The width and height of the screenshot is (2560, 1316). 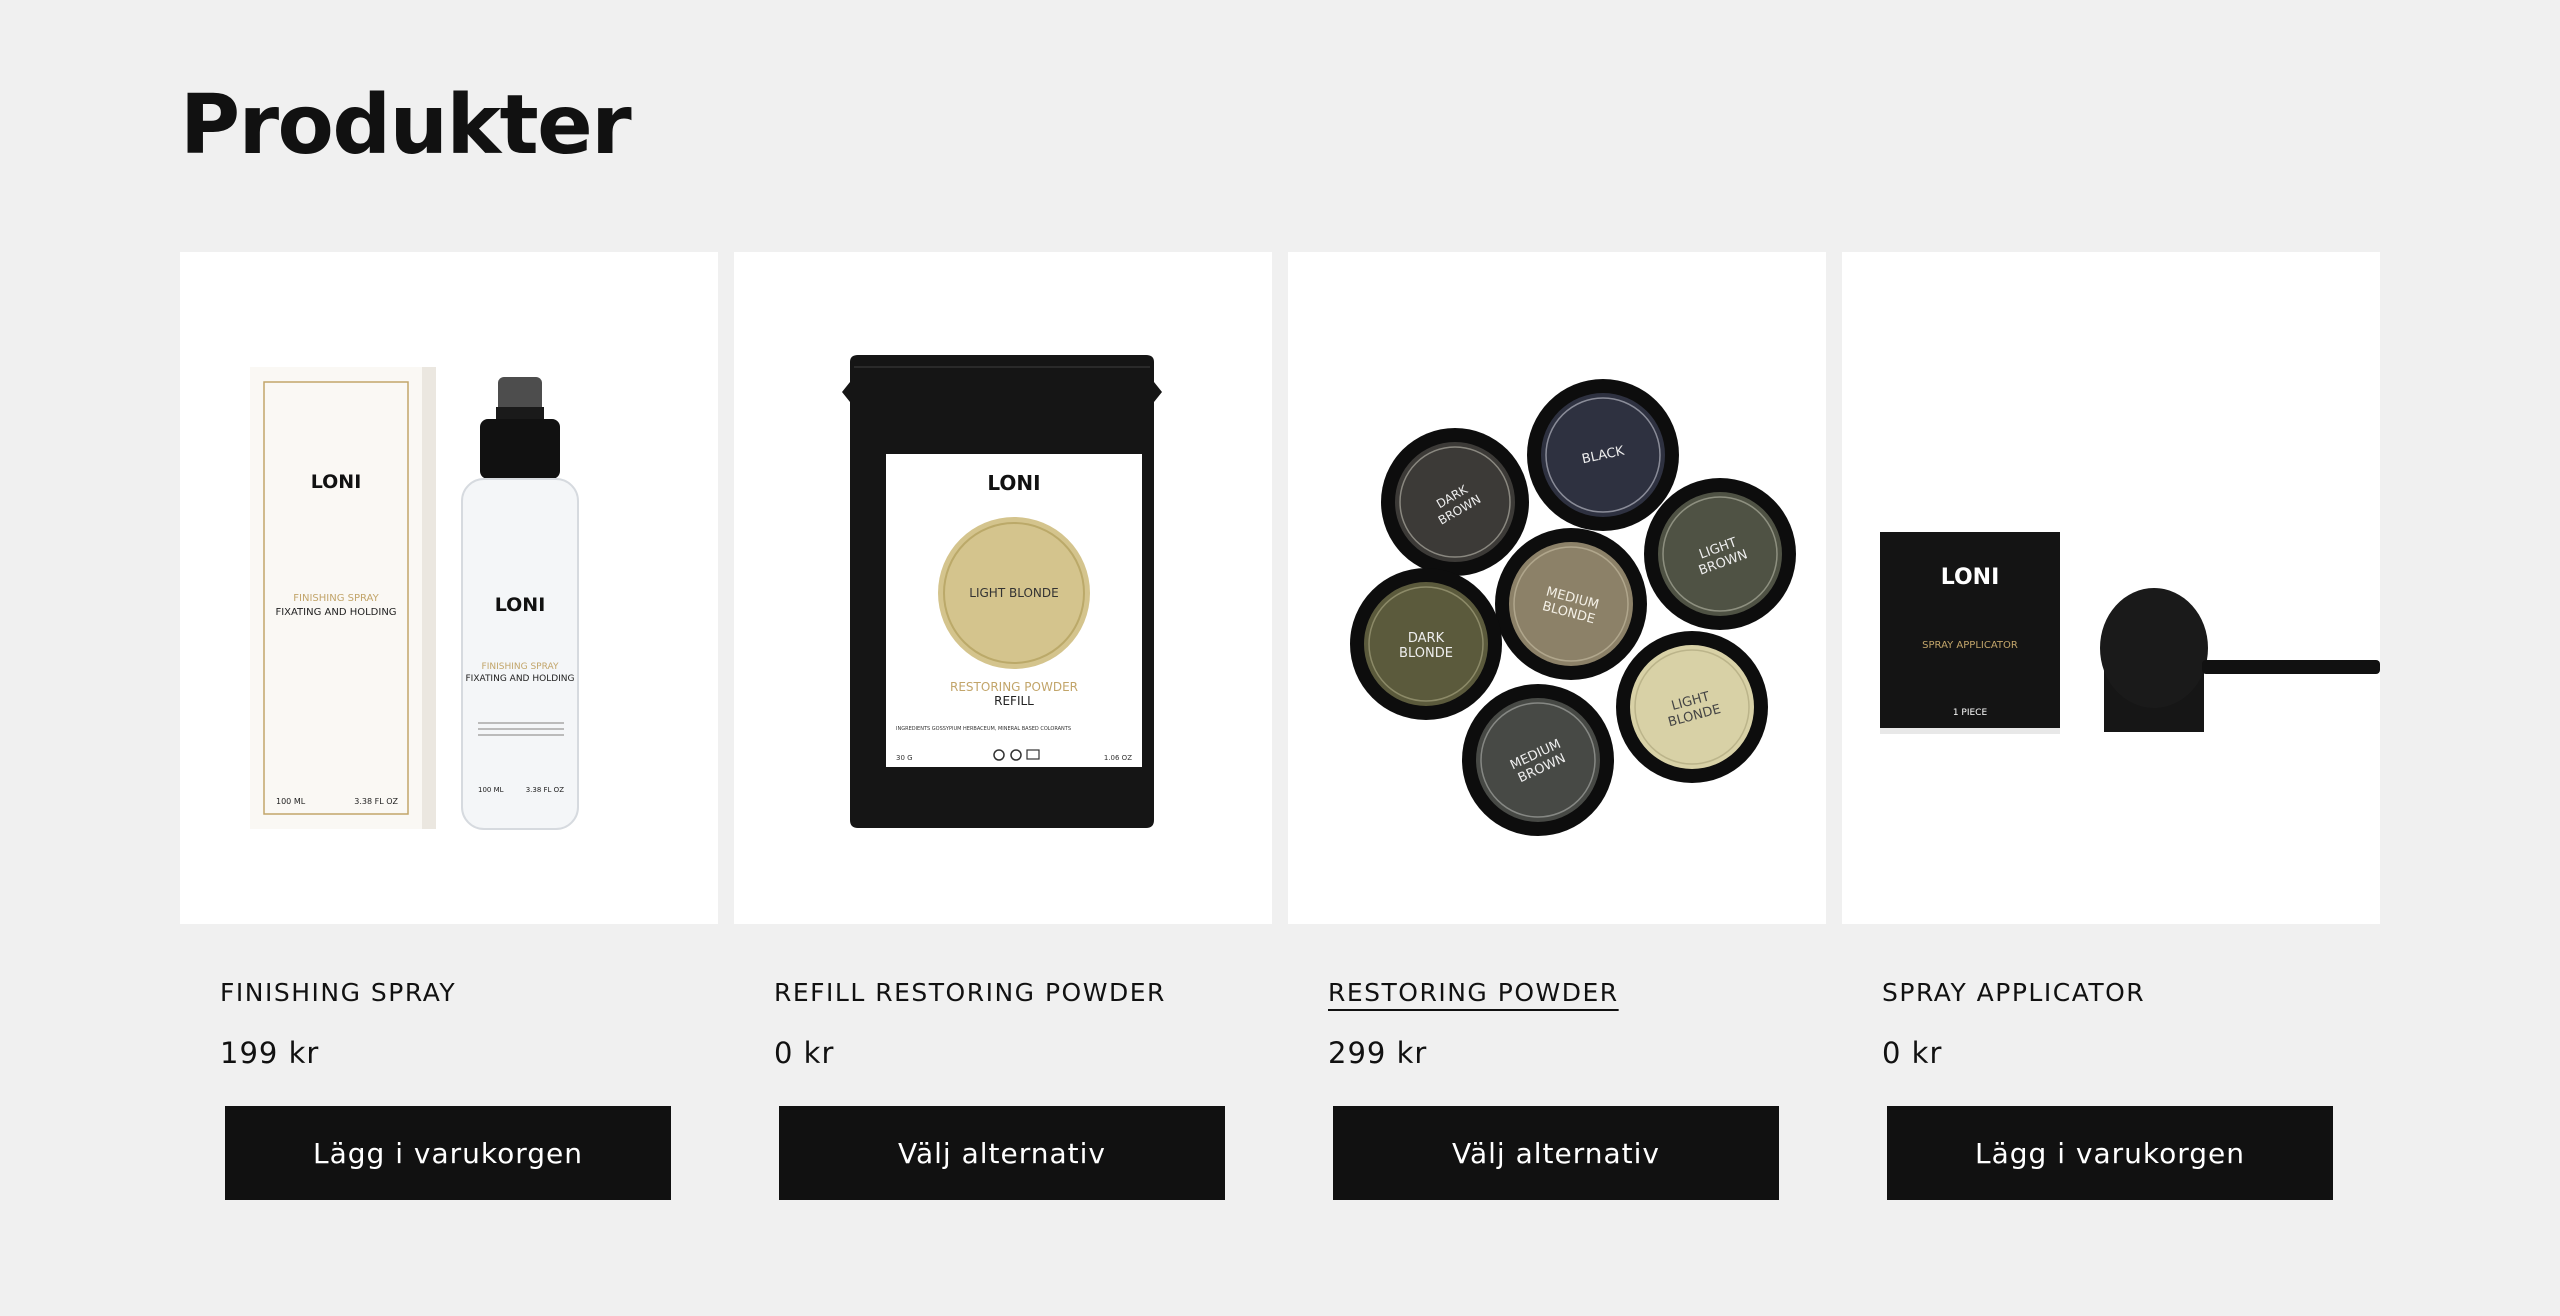 I want to click on box-volume-oz: 3.38 FL OZ, so click(x=376, y=801).